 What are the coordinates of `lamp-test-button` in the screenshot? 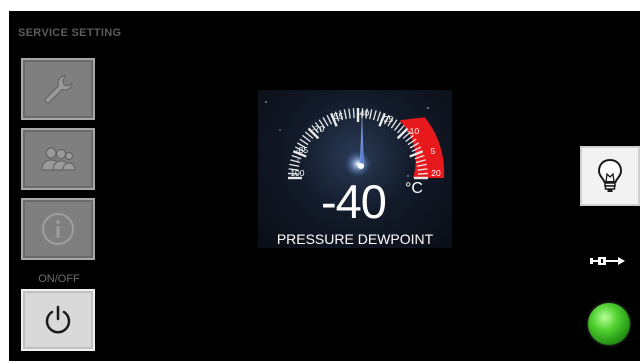 It's located at (610, 176).